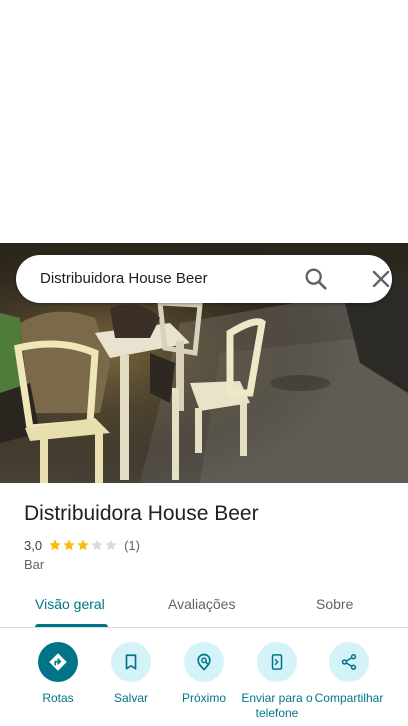 The image size is (408, 726). I want to click on tab-overview: Visão geral, so click(70, 604).